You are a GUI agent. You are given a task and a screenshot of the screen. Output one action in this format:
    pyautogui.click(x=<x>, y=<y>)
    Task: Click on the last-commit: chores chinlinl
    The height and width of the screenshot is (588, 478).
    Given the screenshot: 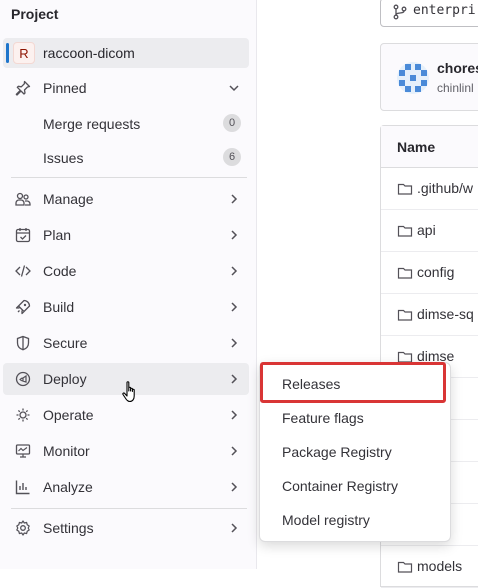 What is the action you would take?
    pyautogui.click(x=429, y=77)
    